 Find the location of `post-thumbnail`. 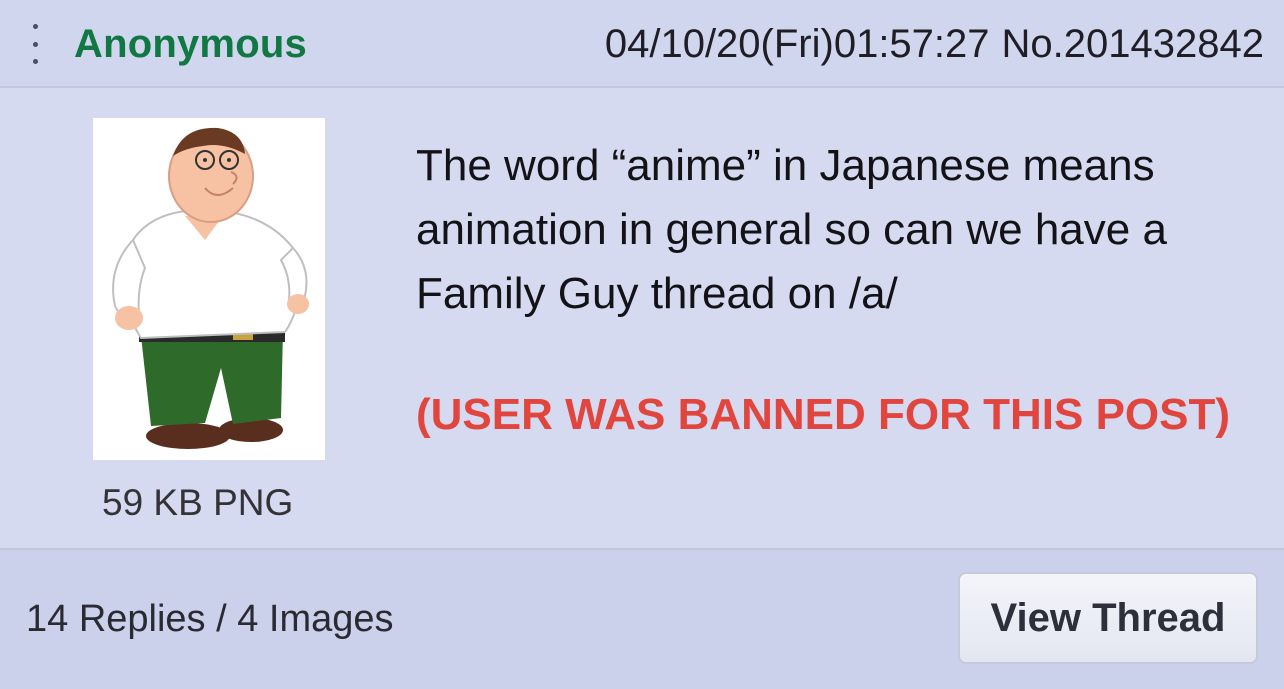

post-thumbnail is located at coordinates (209, 289).